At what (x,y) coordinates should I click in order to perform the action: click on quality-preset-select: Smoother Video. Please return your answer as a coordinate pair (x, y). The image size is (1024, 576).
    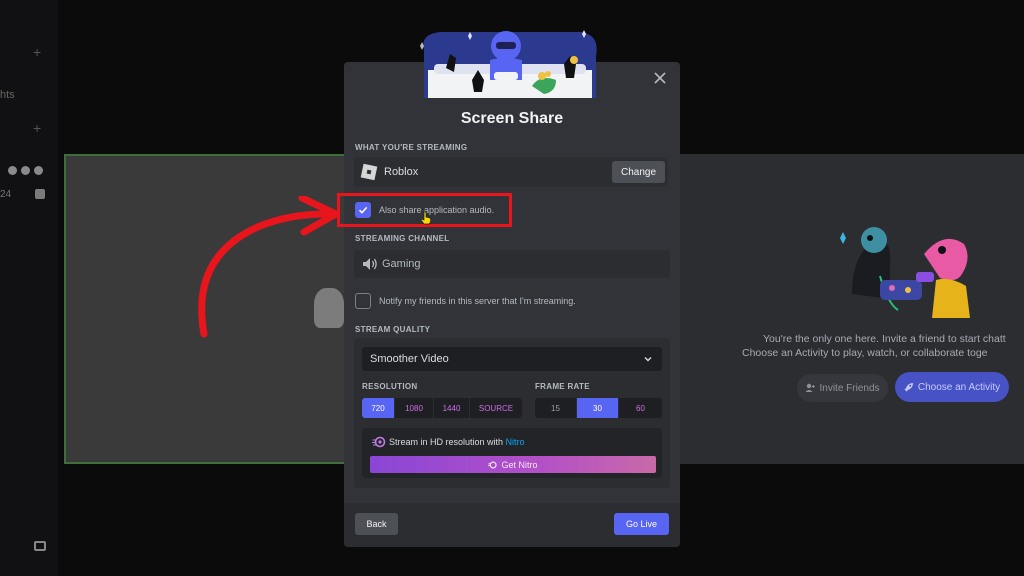
    Looking at the image, I should click on (512, 359).